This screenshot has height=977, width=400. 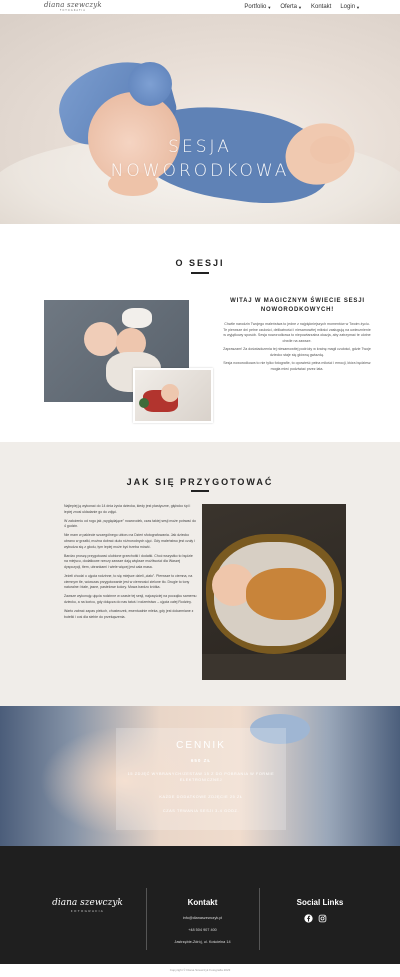 I want to click on price-line: KAŻDE DODATKOWE ZDJĘCIE 25 ZŁ, so click(x=201, y=797).